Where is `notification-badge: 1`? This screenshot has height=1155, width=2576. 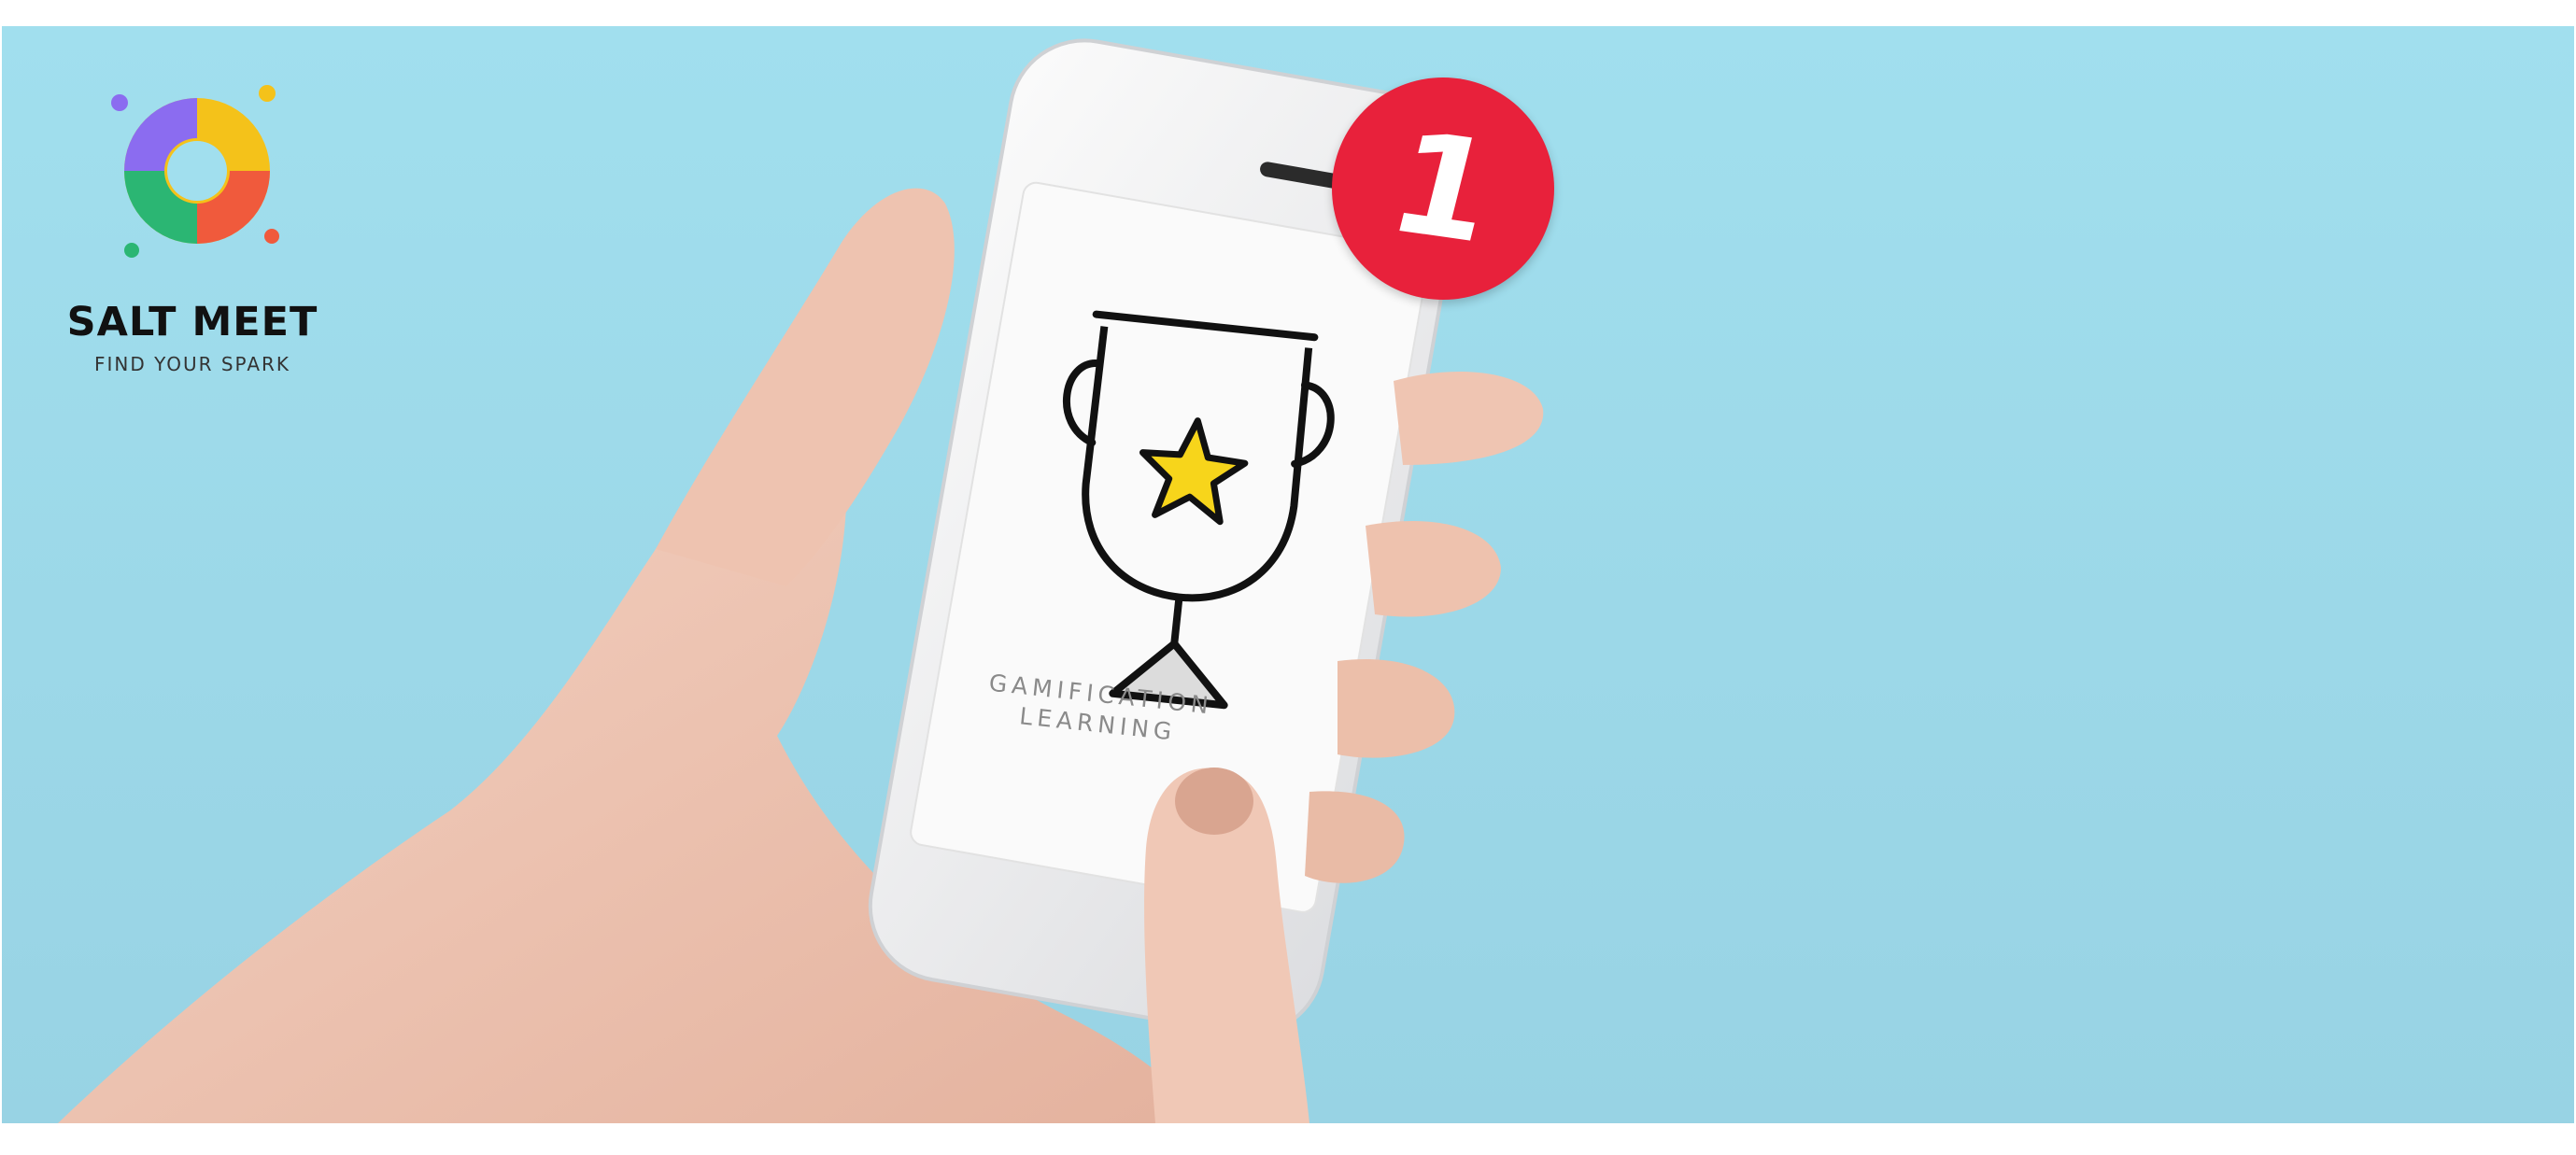
notification-badge: 1 is located at coordinates (1443, 188).